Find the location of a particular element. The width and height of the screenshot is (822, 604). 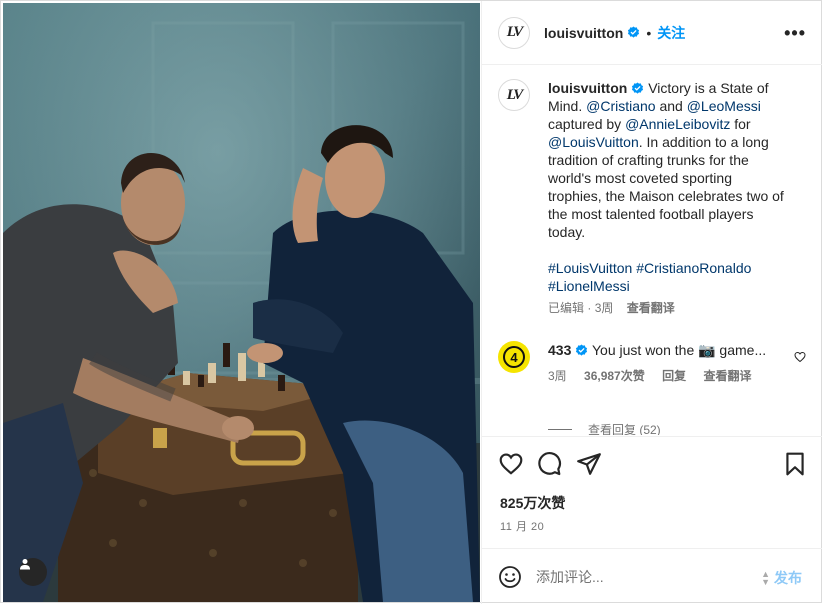

comment-input is located at coordinates (641, 576).